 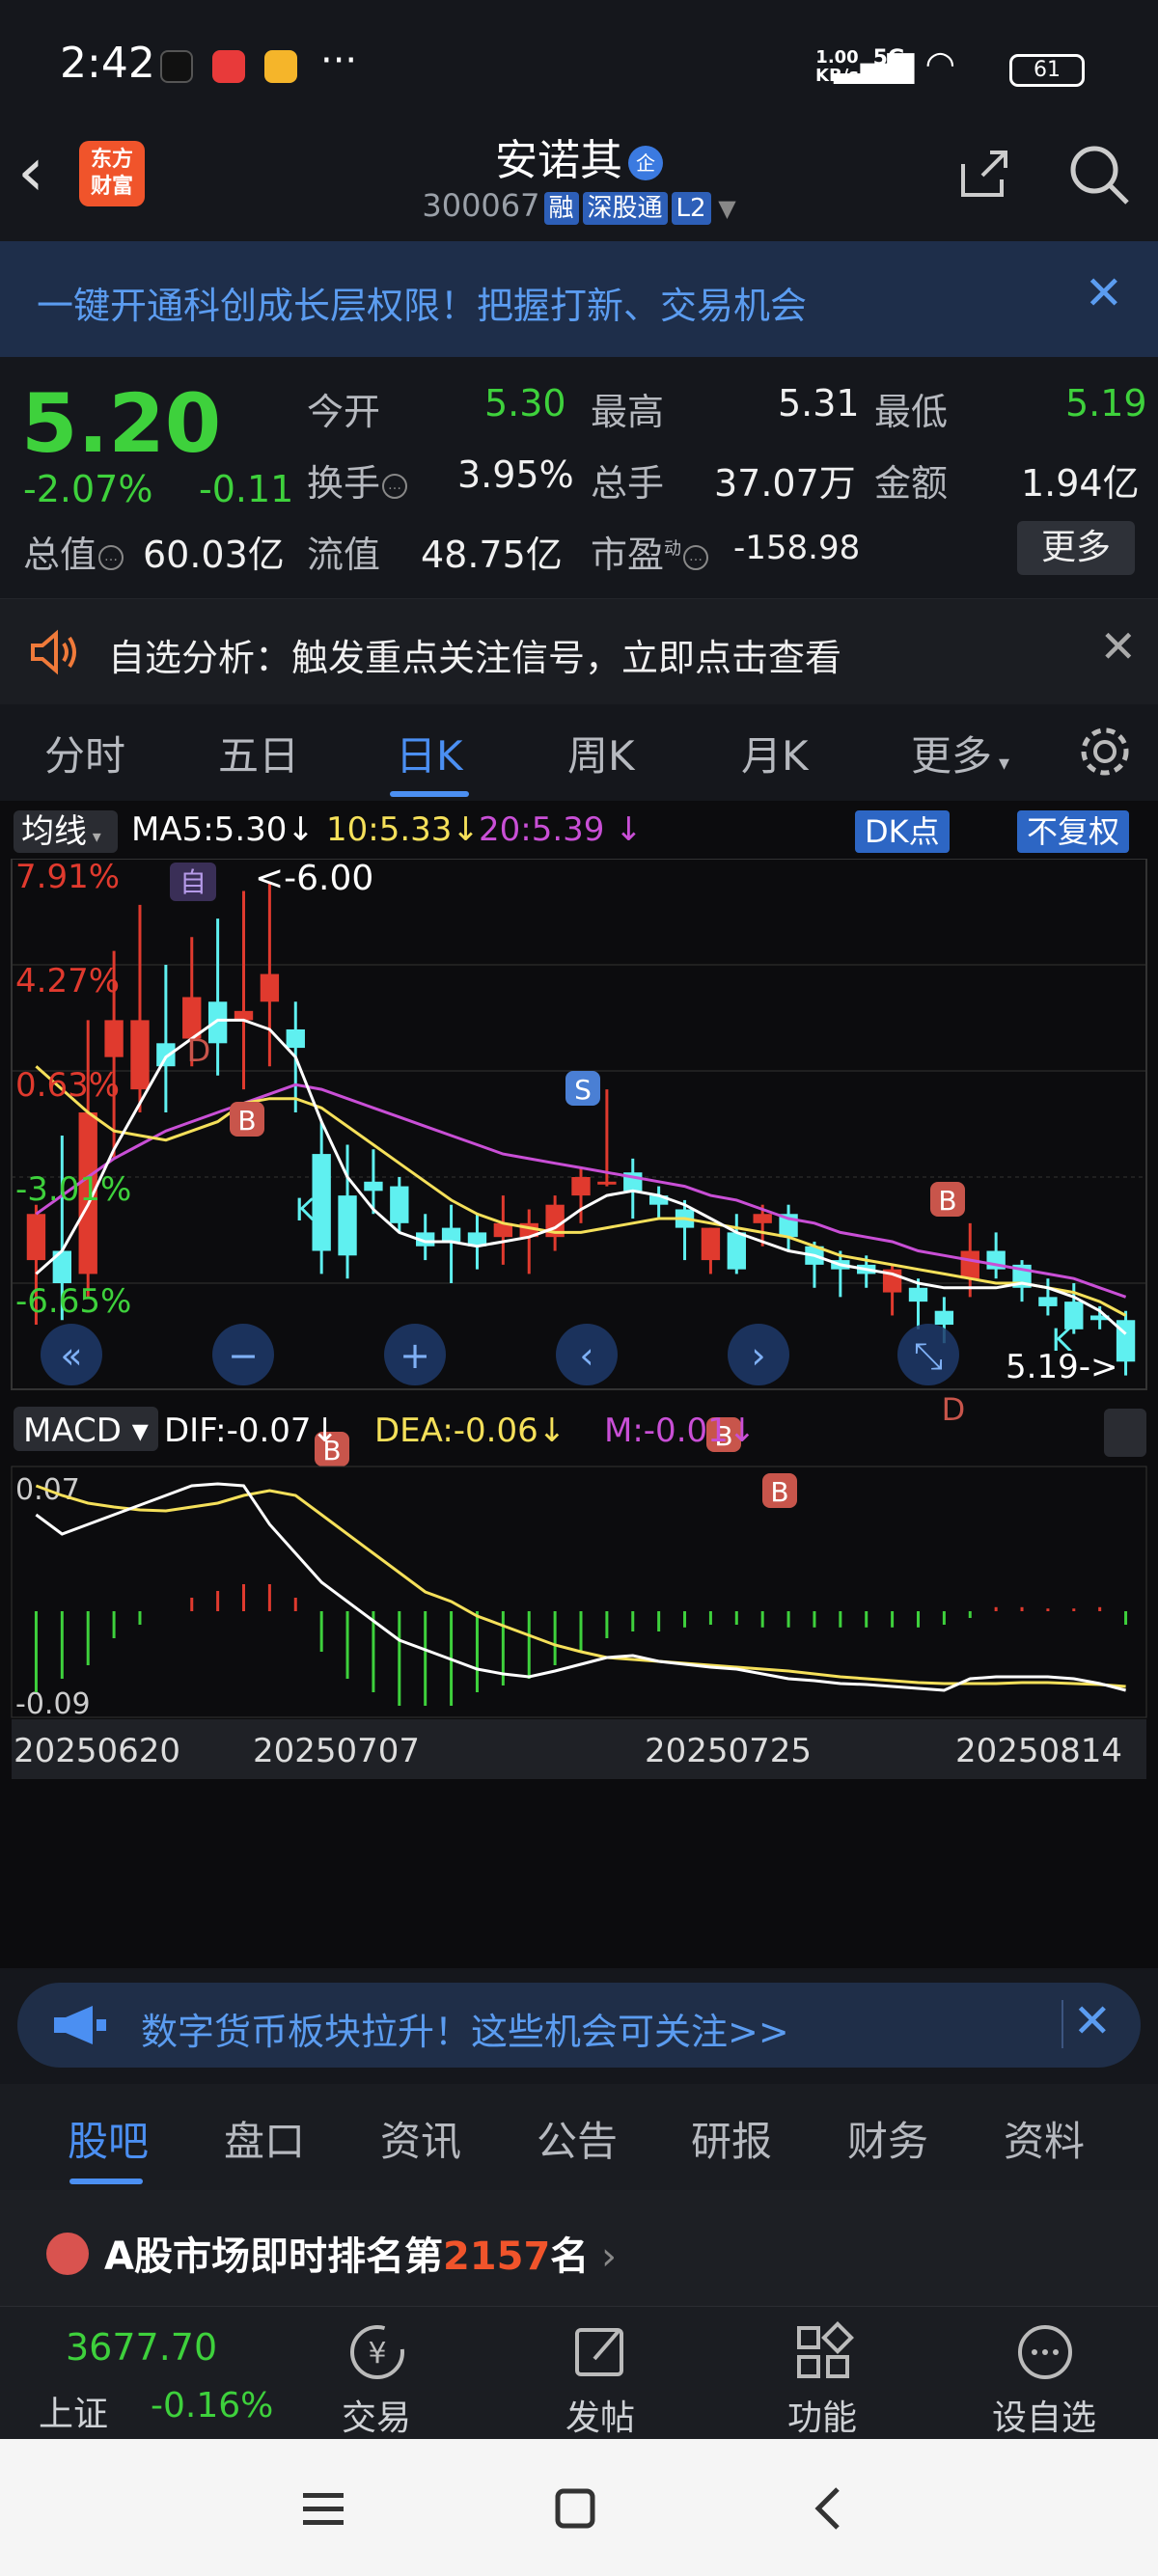 What do you see at coordinates (88, 489) in the screenshot?
I see `change-percent: -2.07%` at bounding box center [88, 489].